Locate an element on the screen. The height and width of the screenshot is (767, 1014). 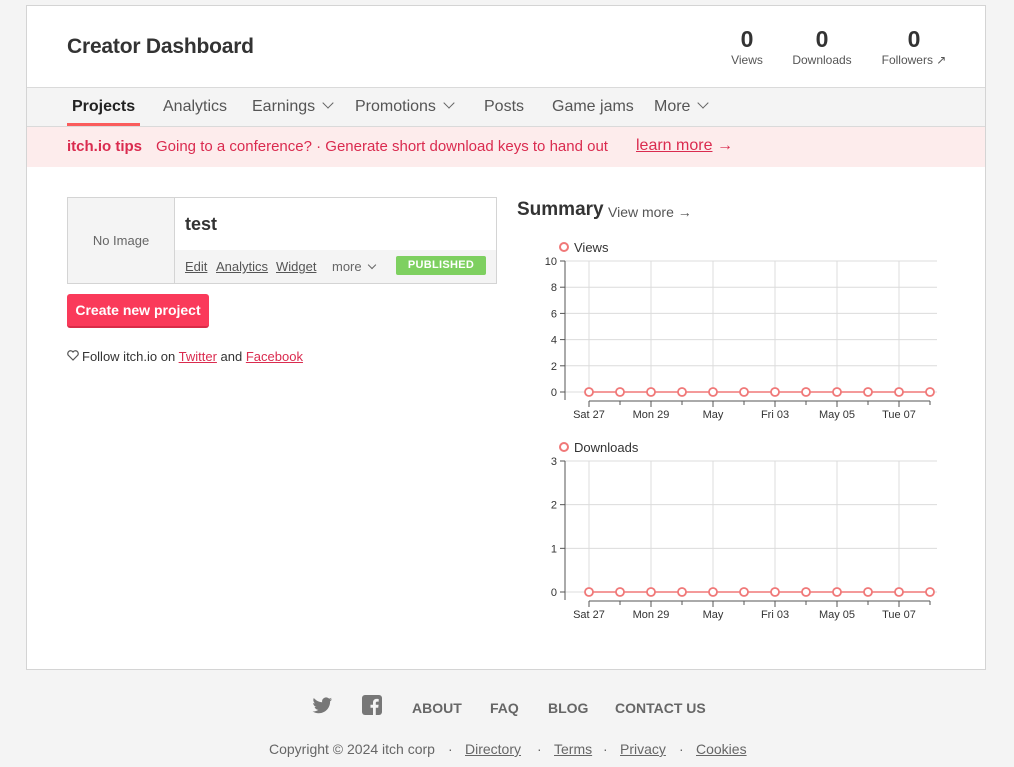
y-tick-label: 2 is located at coordinates (554, 506).